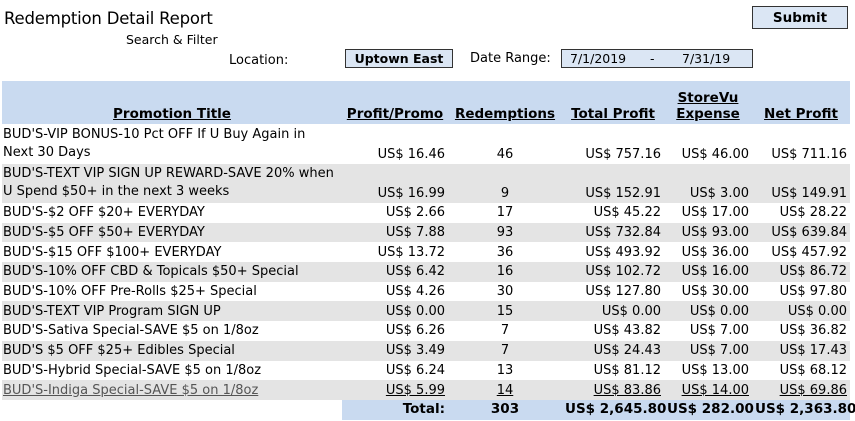 The height and width of the screenshot is (421, 855). What do you see at coordinates (172, 102) in the screenshot?
I see `col-promotion-title: Promotion Title` at bounding box center [172, 102].